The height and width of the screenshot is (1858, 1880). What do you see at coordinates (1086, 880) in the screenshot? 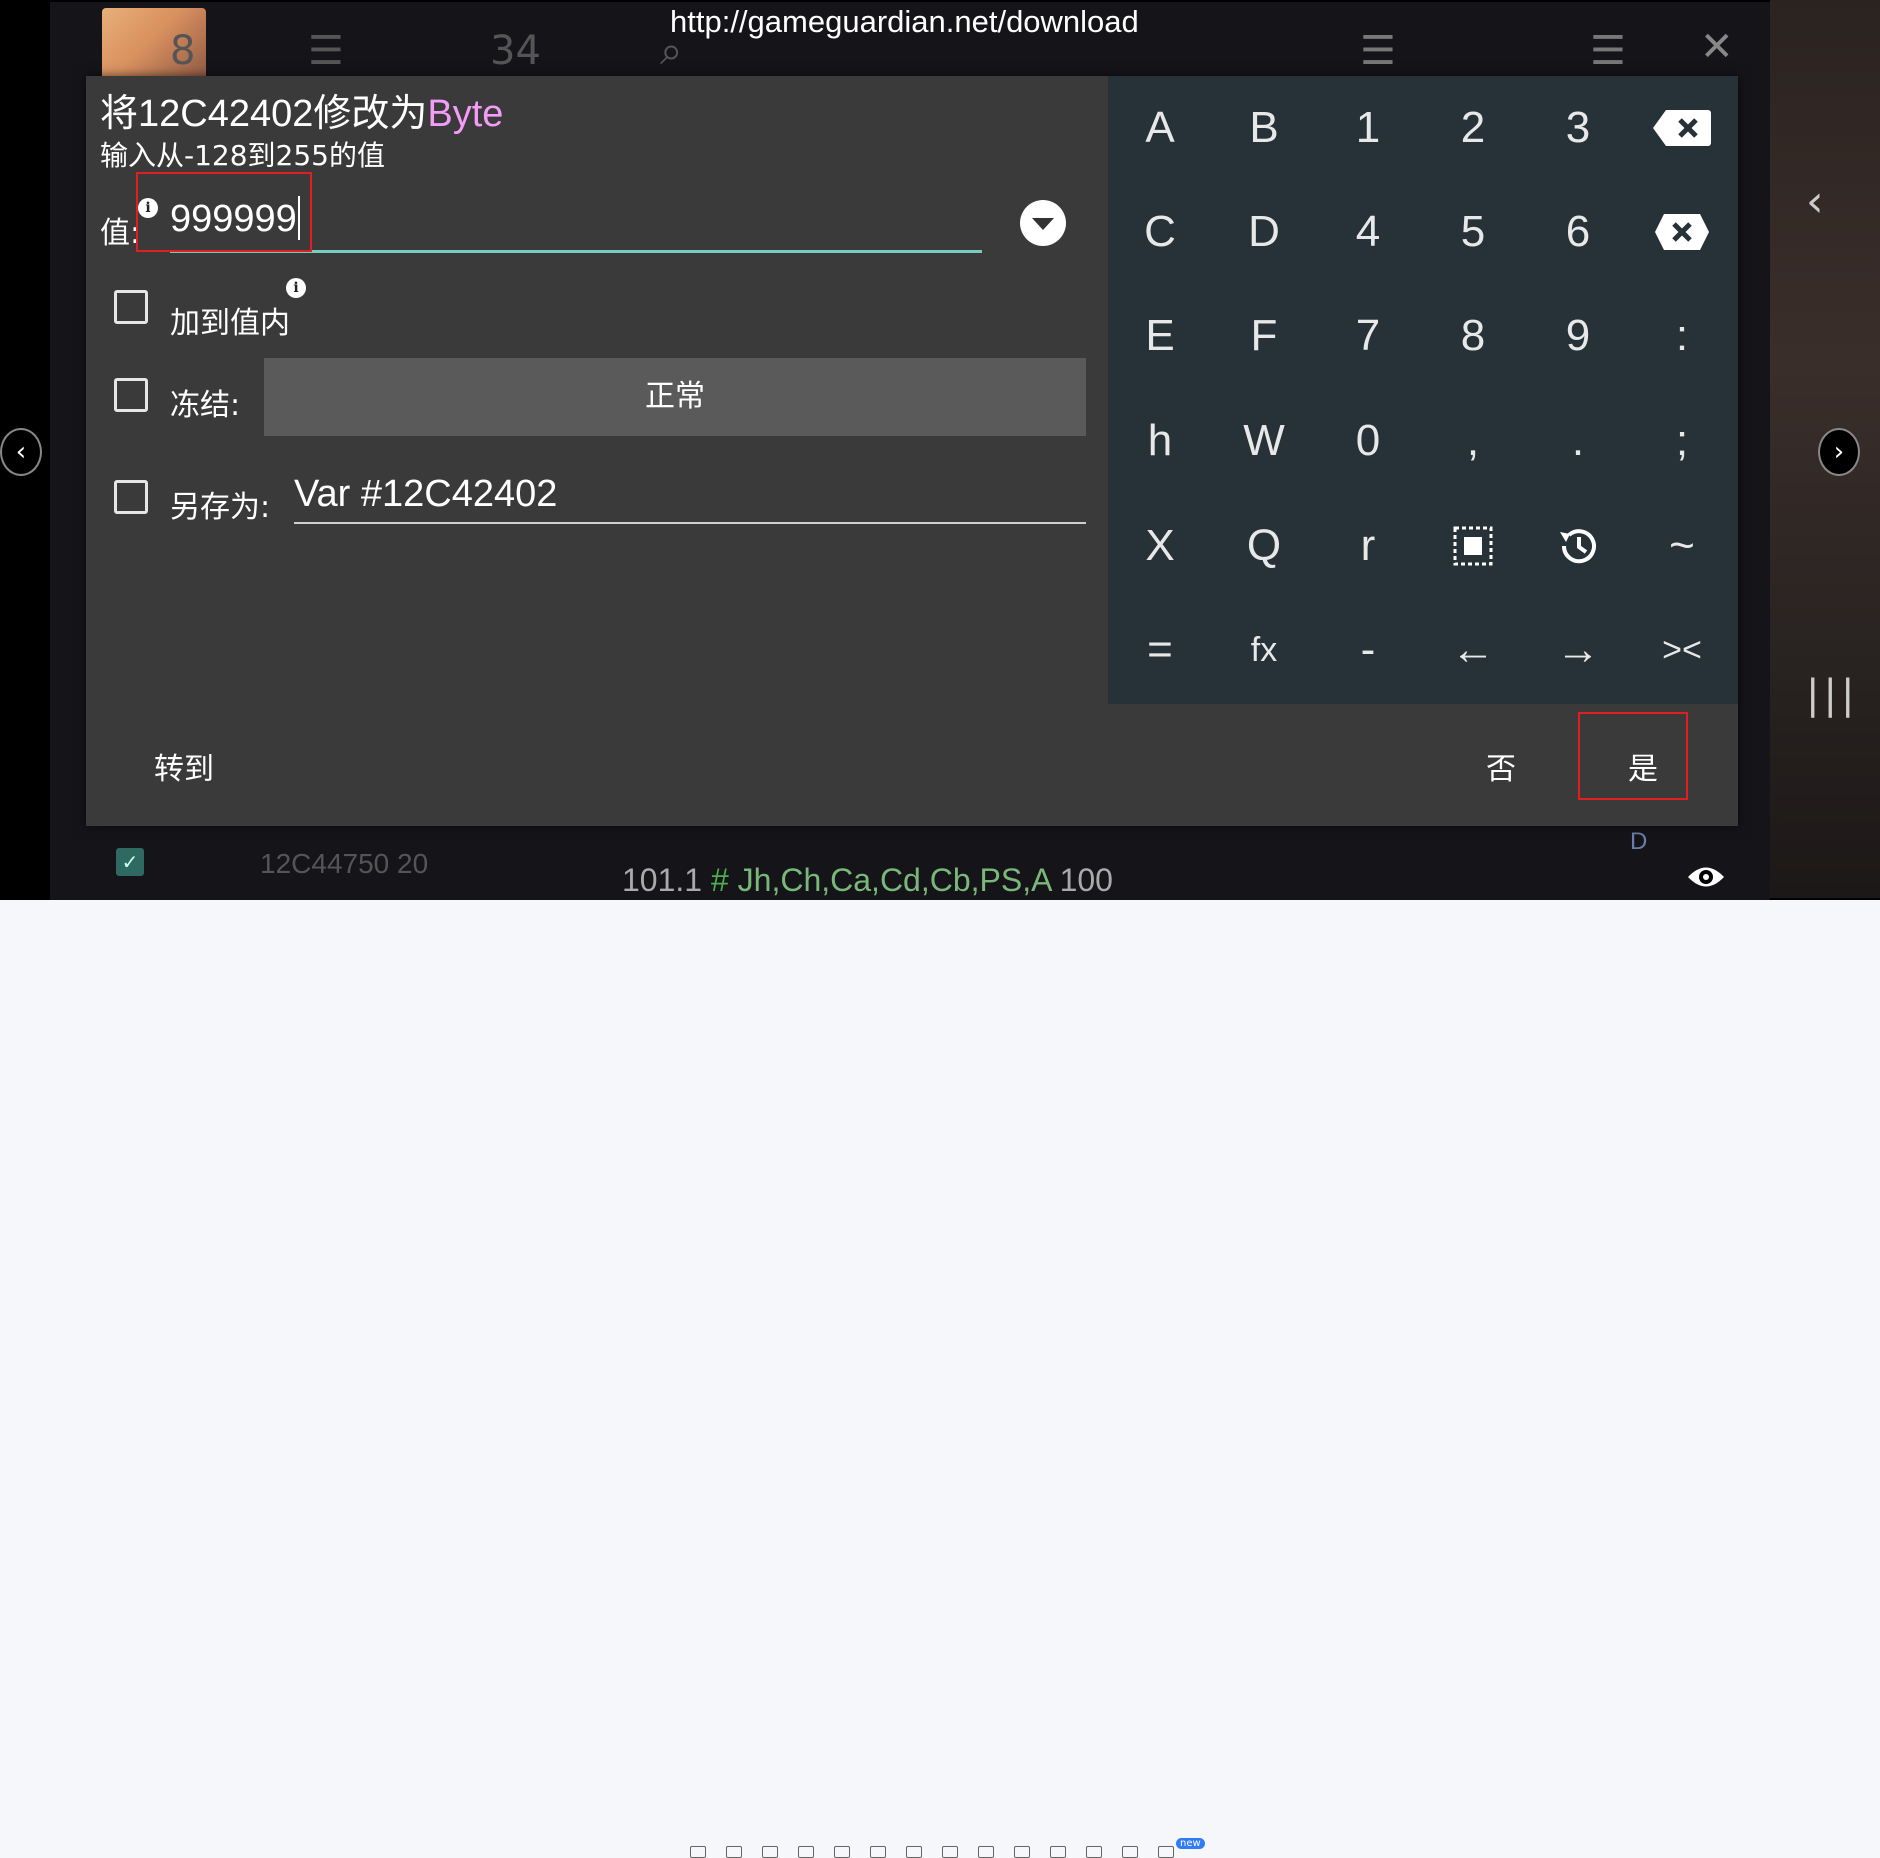
I see `status-count: 100` at bounding box center [1086, 880].